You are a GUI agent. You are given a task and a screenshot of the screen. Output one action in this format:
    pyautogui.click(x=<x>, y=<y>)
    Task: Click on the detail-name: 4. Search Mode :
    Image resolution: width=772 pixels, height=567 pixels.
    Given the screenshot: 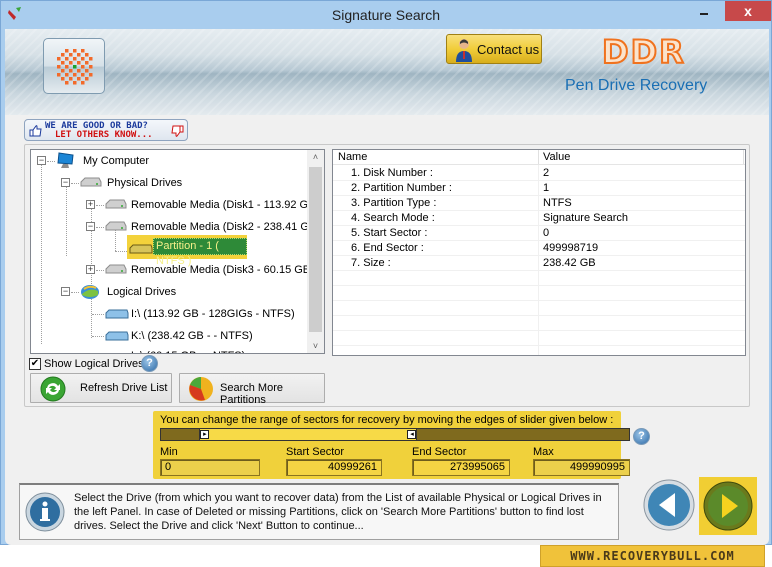 What is the action you would take?
    pyautogui.click(x=393, y=218)
    